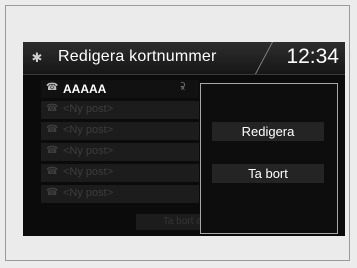 The width and height of the screenshot is (357, 268). I want to click on voice-tag-icon: ⫂, so click(182, 87).